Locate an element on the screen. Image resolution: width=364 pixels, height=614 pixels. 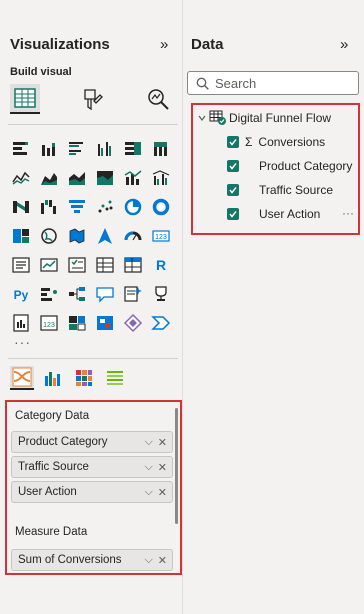
card-icon: 123 is located at coordinates (161, 236).